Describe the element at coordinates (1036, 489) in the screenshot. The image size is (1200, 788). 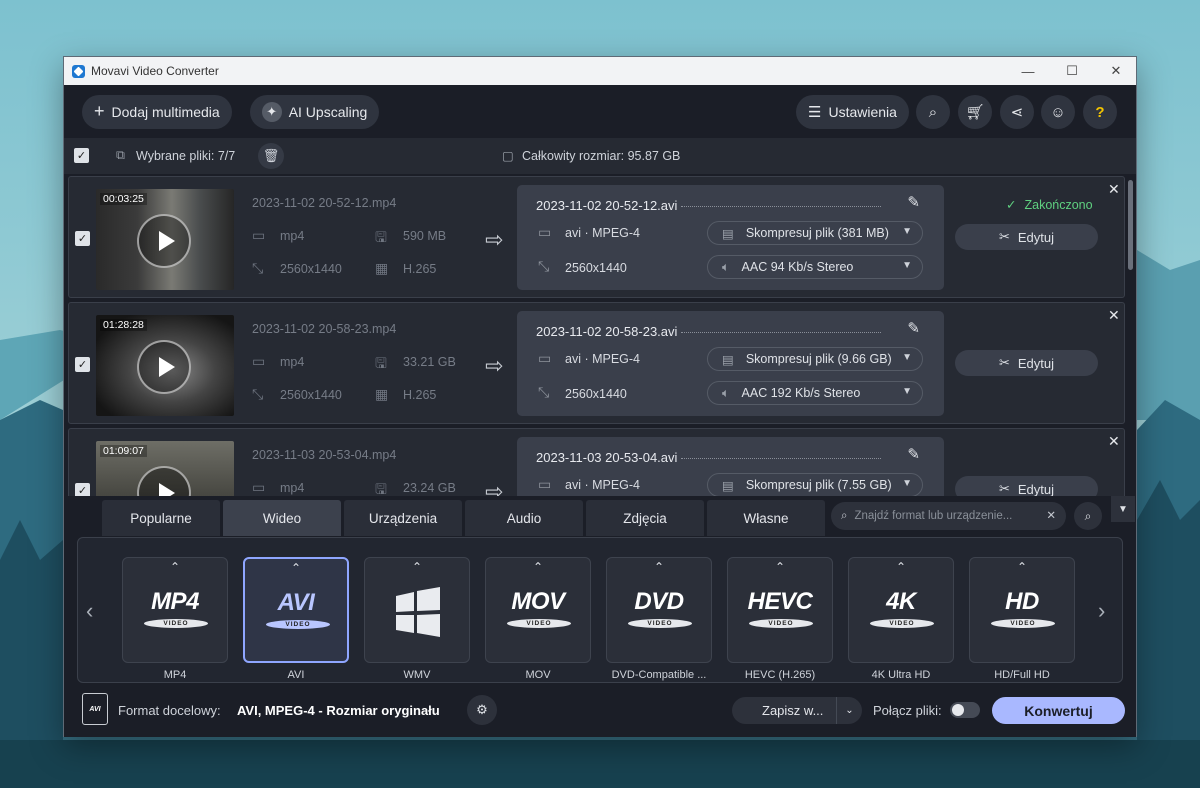
I see `edit-label: Edytuj` at that location.